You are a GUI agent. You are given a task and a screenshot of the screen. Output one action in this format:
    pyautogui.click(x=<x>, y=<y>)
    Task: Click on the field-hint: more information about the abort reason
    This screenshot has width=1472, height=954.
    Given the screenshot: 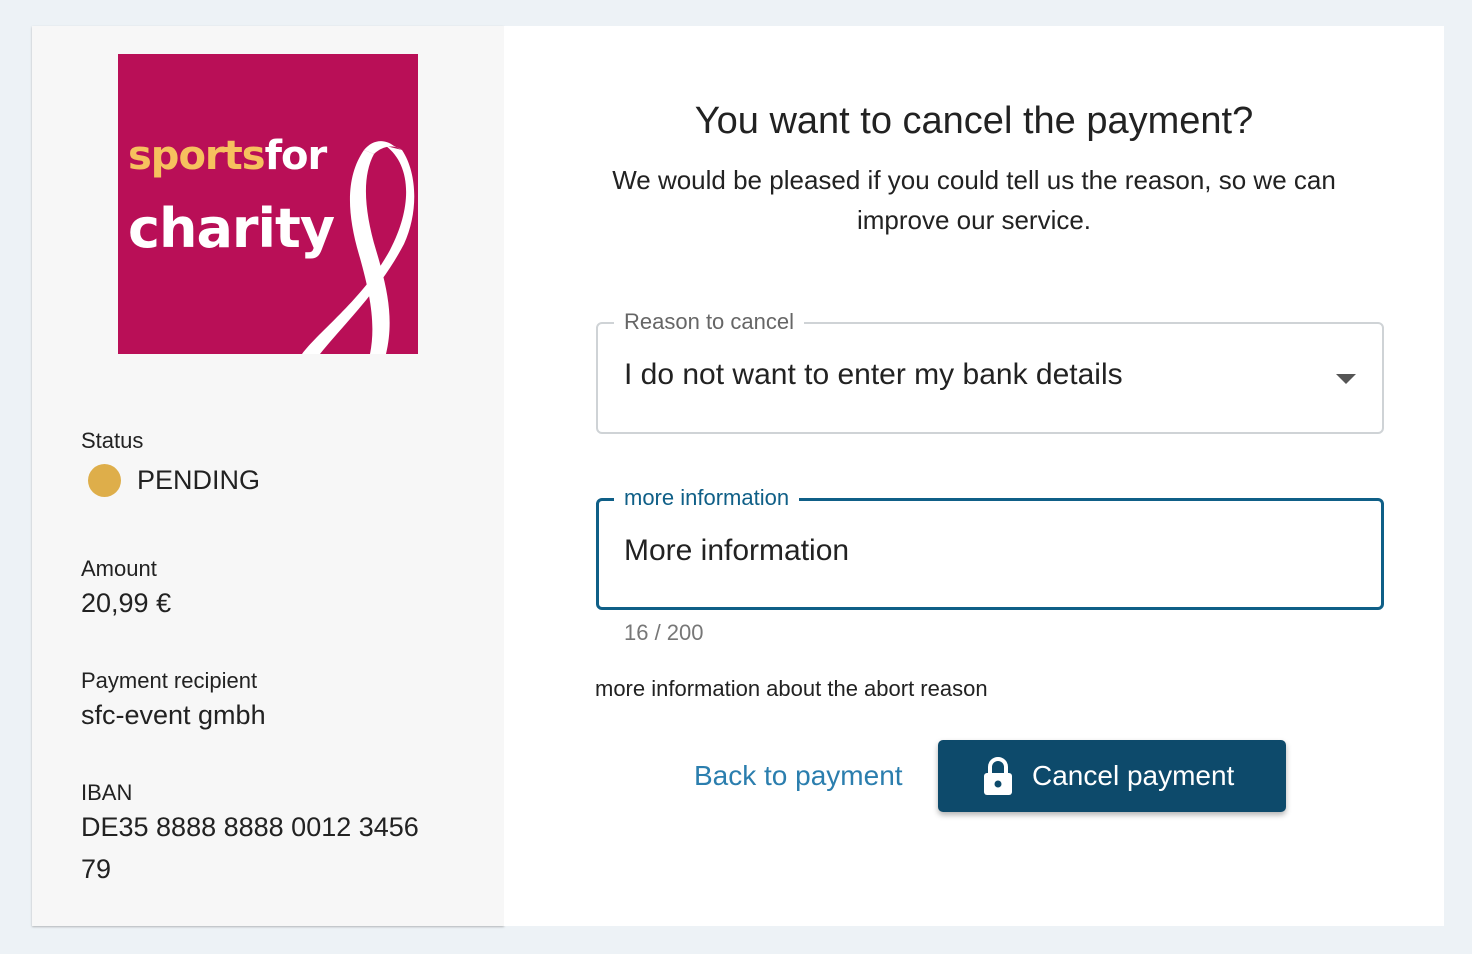 What is the action you would take?
    pyautogui.click(x=791, y=688)
    